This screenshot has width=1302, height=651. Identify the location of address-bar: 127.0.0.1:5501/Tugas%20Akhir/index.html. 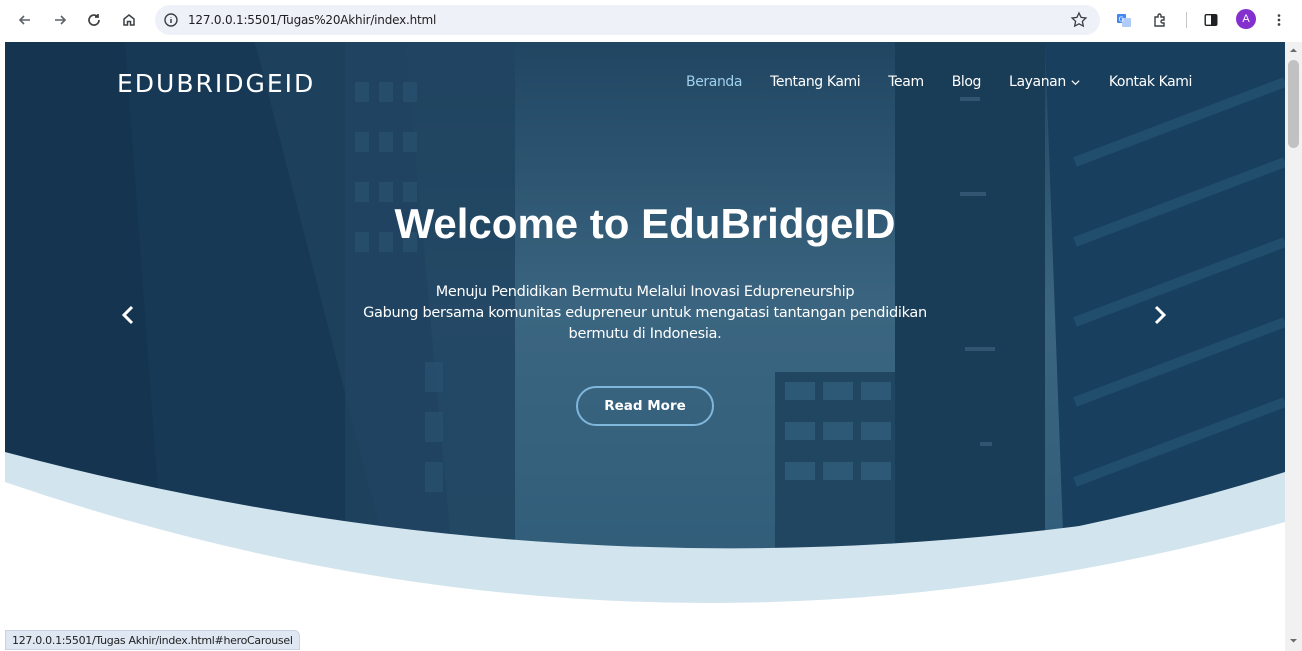
(627, 20).